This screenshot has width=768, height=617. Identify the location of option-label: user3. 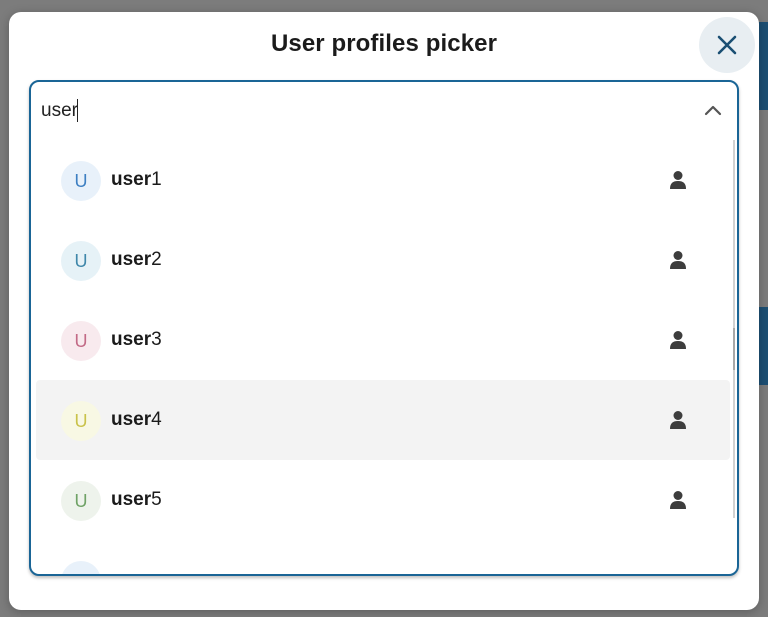
(136, 340).